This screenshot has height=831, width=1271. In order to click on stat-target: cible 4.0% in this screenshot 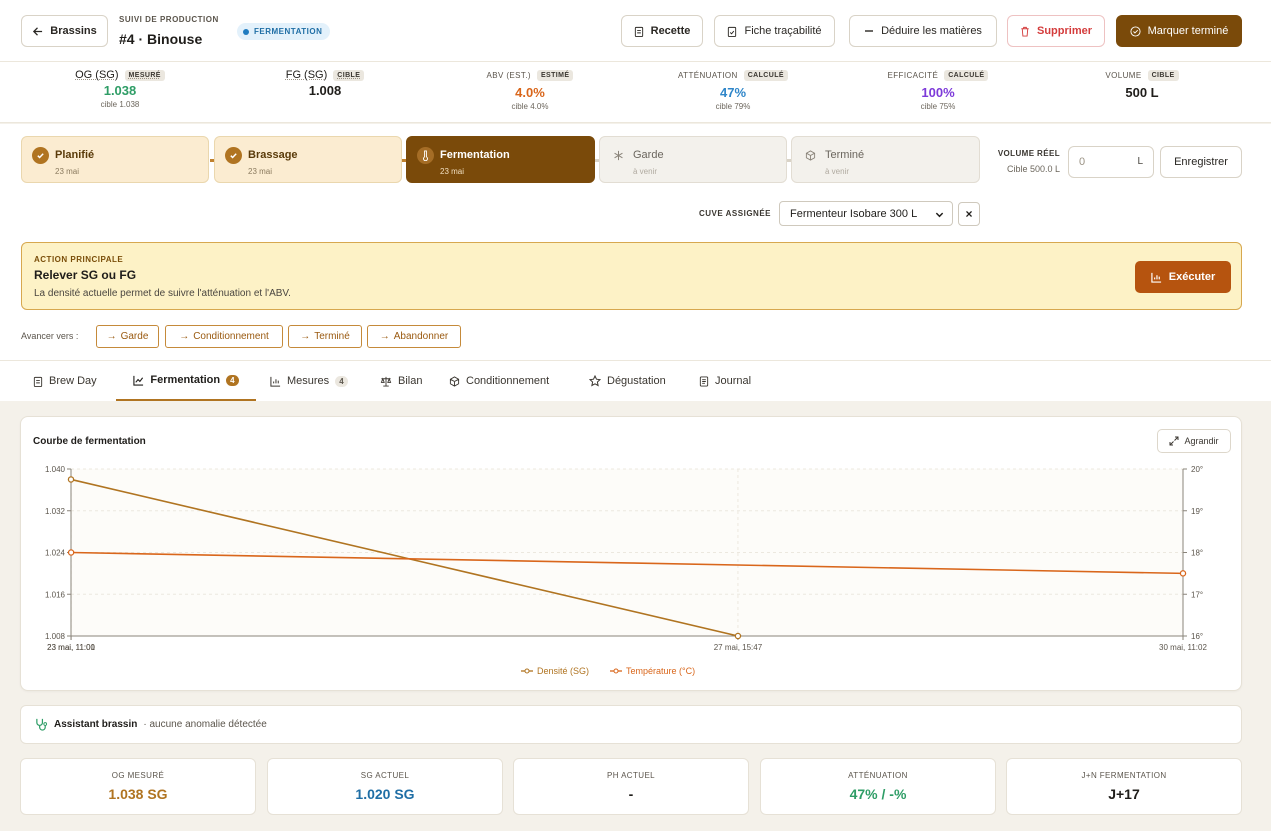, I will do `click(530, 106)`.